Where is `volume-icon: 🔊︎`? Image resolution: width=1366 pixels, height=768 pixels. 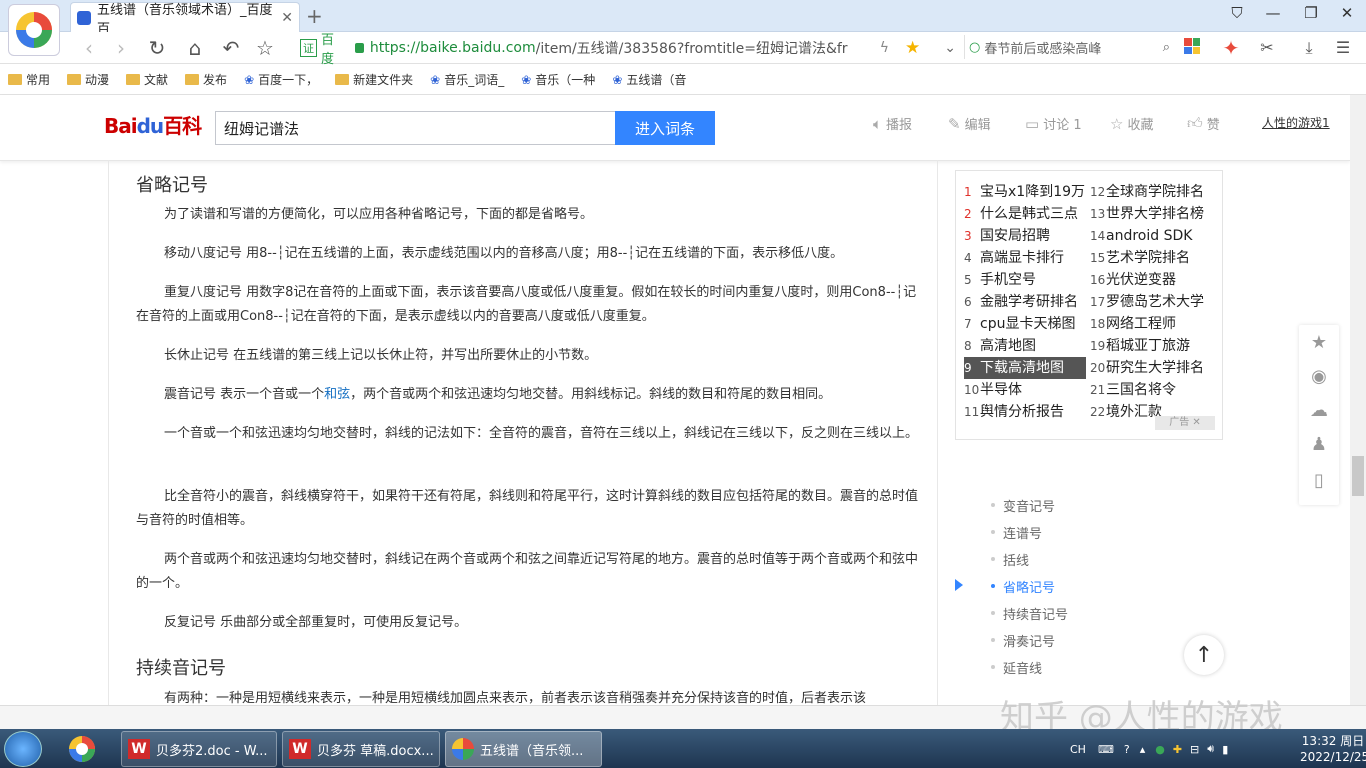 volume-icon: 🔊︎ is located at coordinates (1210, 749).